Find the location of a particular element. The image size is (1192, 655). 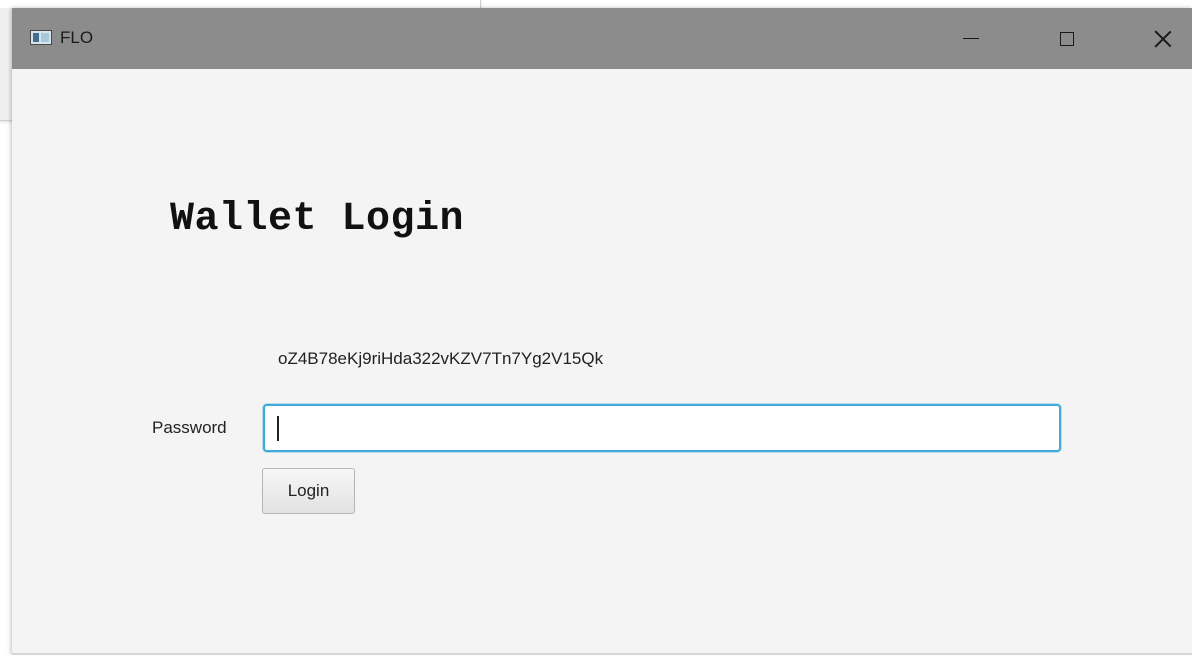

close-button is located at coordinates (1163, 38).